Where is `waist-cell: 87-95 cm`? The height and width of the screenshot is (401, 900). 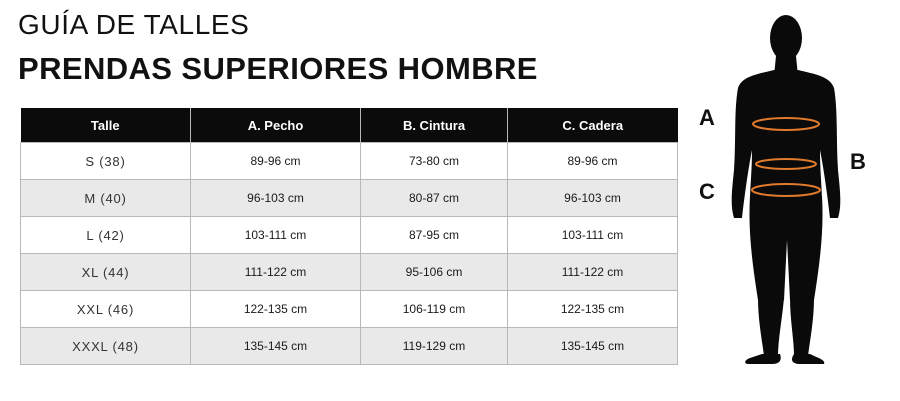
waist-cell: 87-95 cm is located at coordinates (434, 235).